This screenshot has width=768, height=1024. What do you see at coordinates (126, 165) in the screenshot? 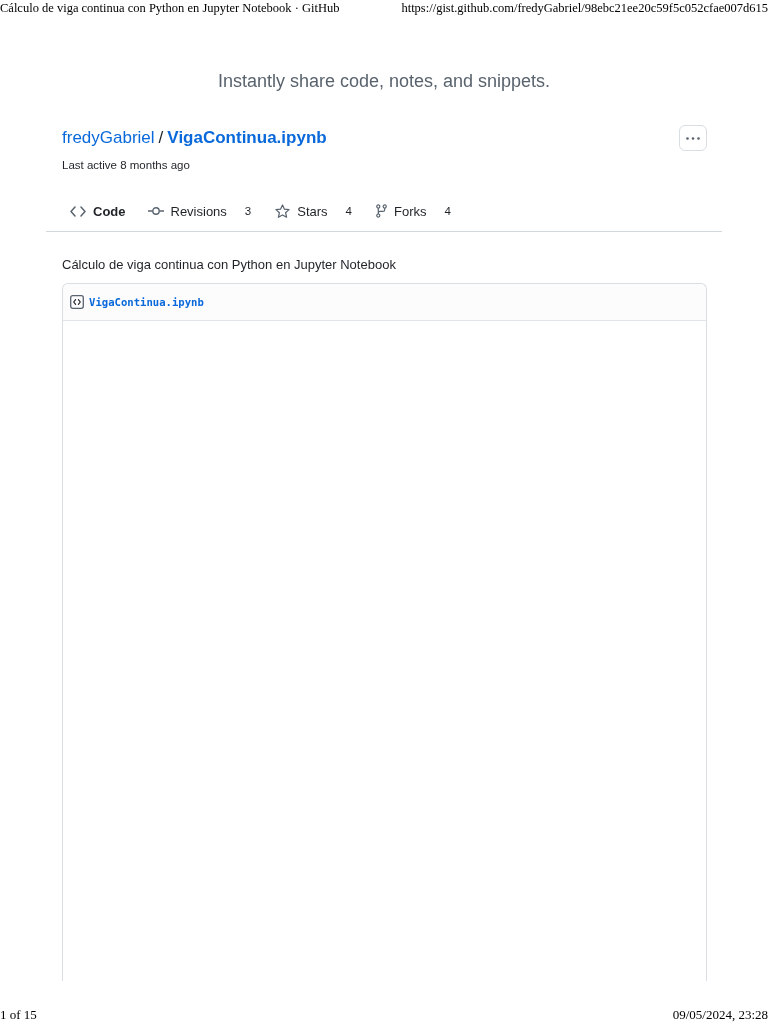
I see `last-active-text: Last active 8 months ago` at bounding box center [126, 165].